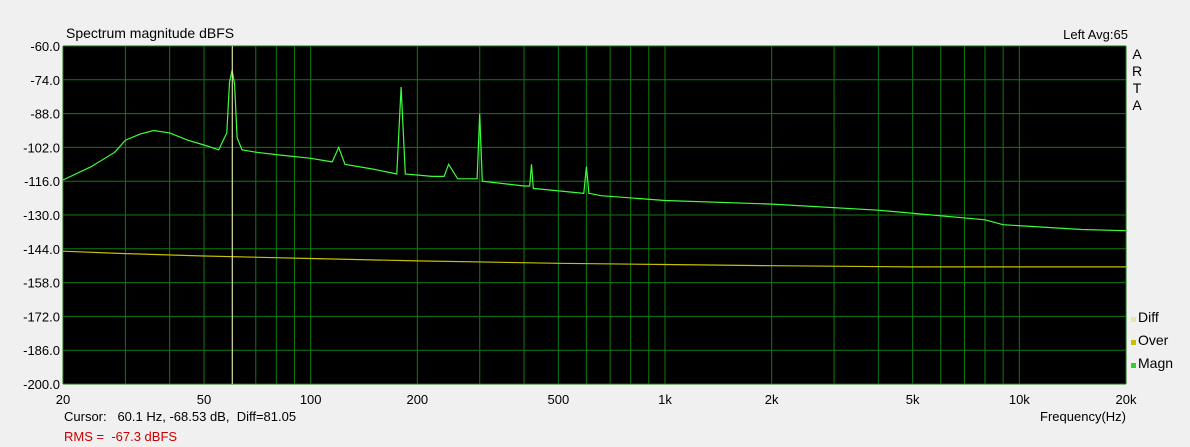 Image resolution: width=1190 pixels, height=447 pixels. Describe the element at coordinates (45, 114) in the screenshot. I see `y-tick-label: -88.0` at that location.